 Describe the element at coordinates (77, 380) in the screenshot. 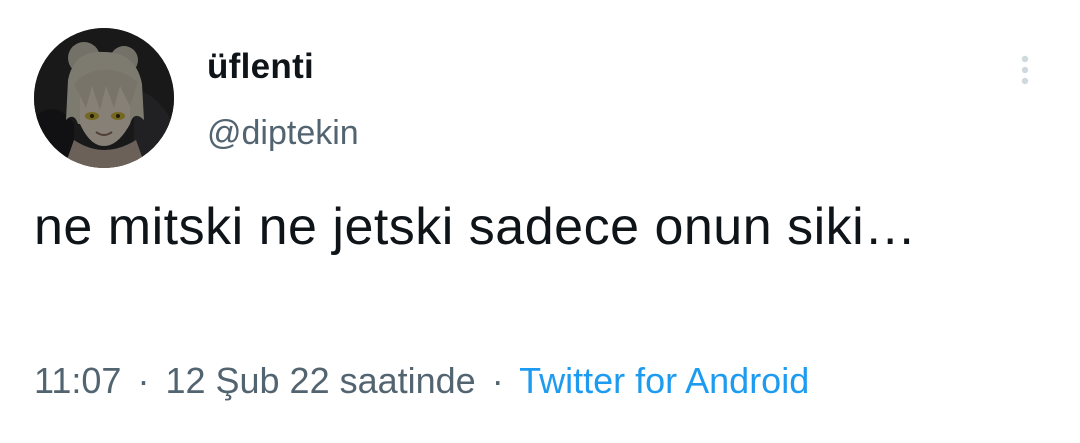

I see `tweet-time: 11:07` at that location.